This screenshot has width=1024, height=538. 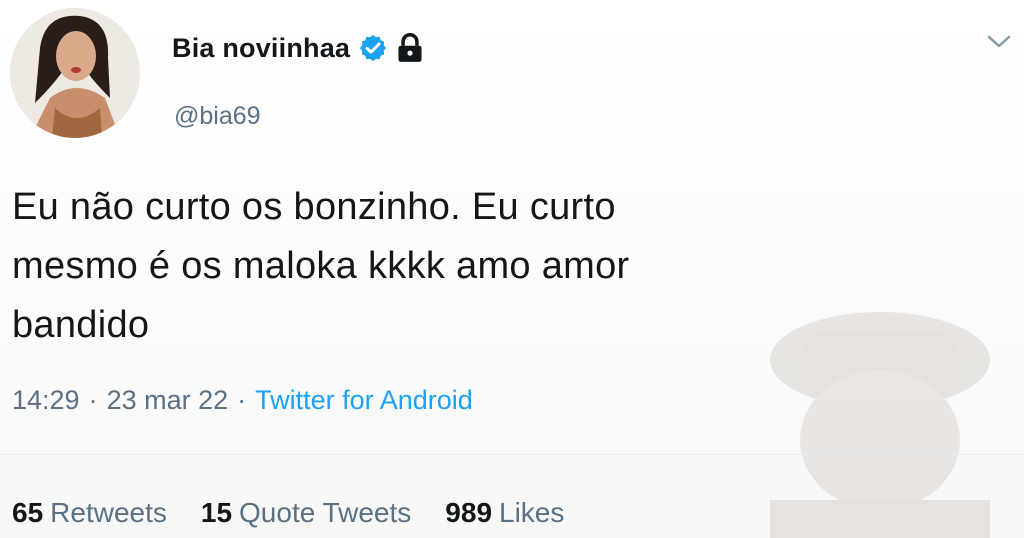 What do you see at coordinates (81, 325) in the screenshot?
I see `tweet-text-line: bandido` at bounding box center [81, 325].